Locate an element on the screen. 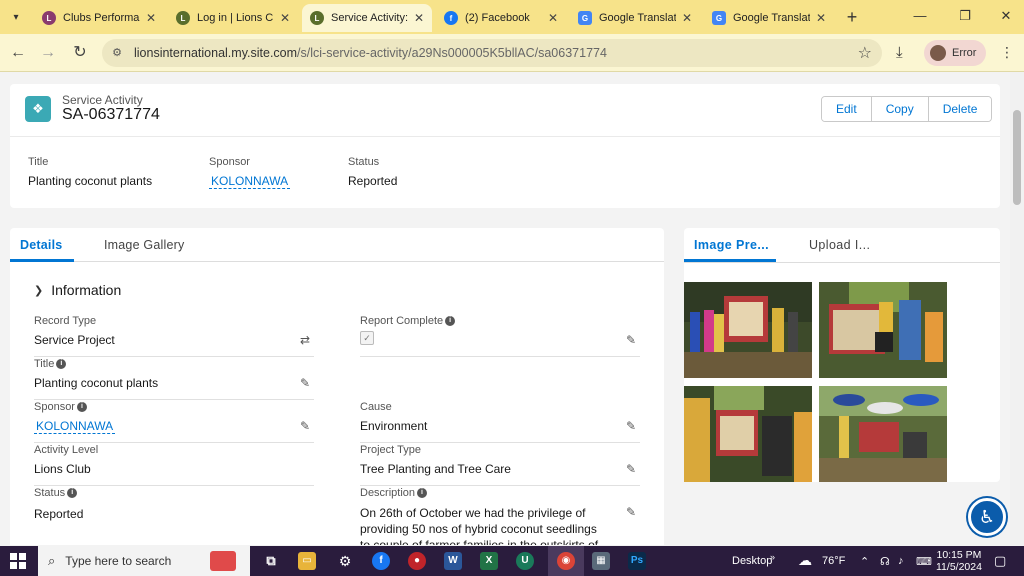  field-status: Status i Reported is located at coordinates (174, 508).